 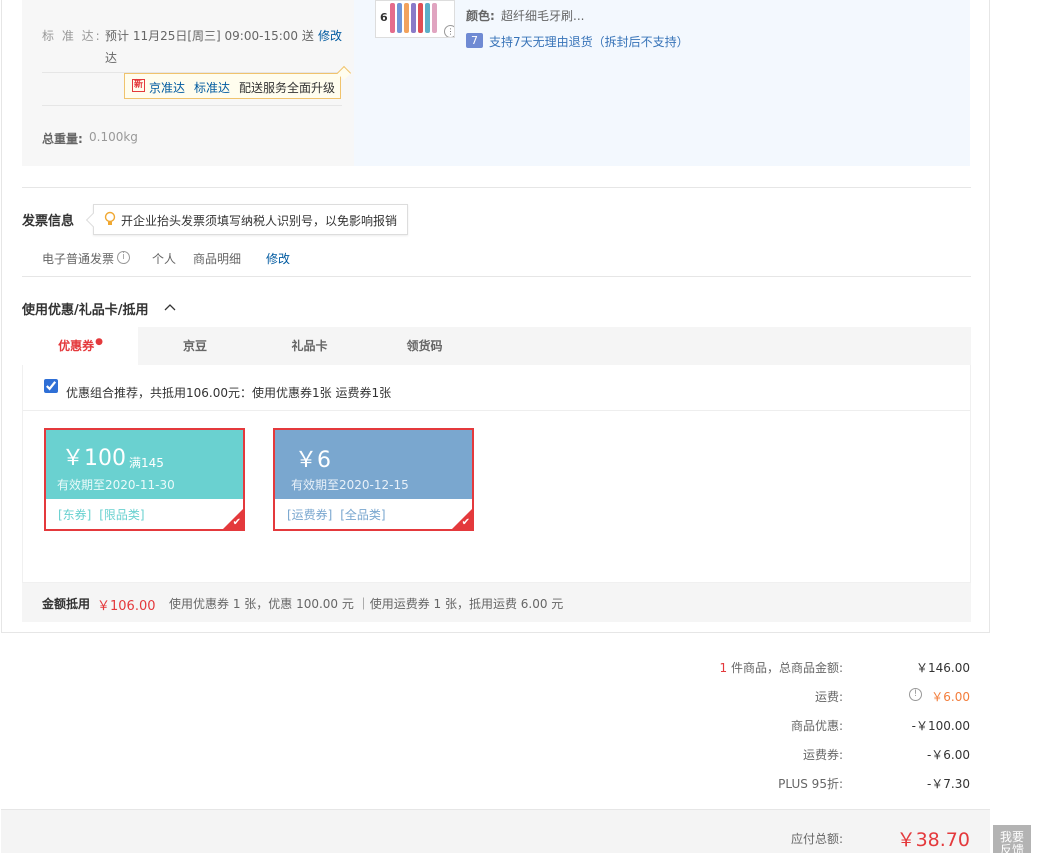 What do you see at coordinates (933, 840) in the screenshot?
I see `payable-value: ￥38.70` at bounding box center [933, 840].